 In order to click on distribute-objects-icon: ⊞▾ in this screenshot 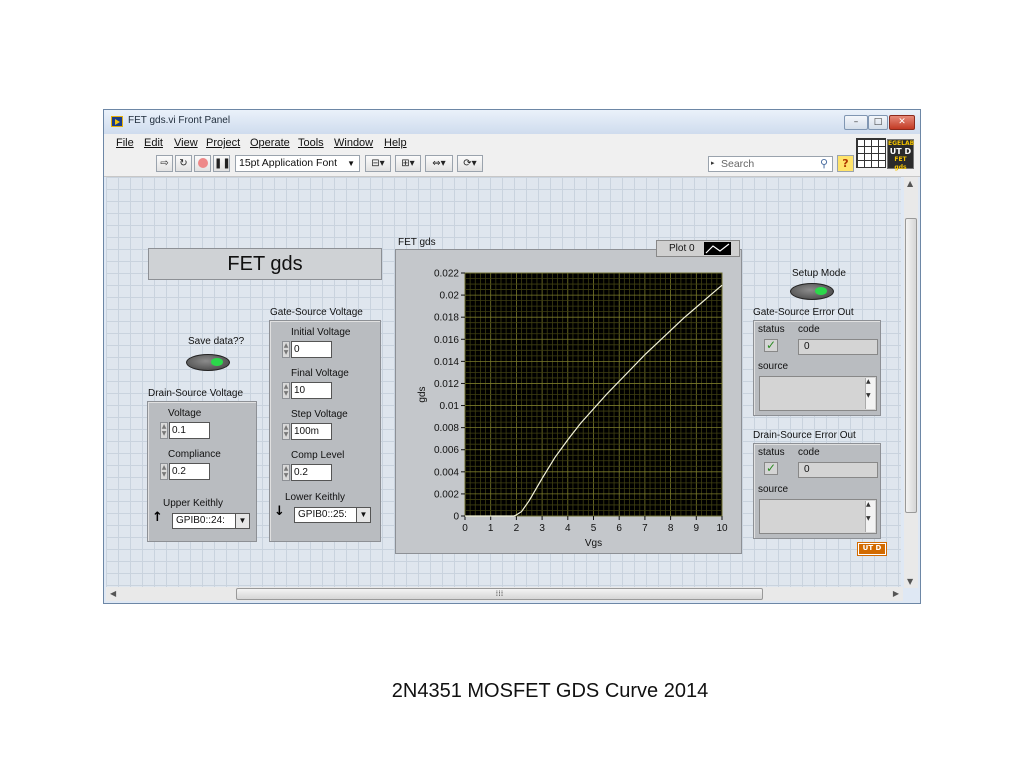, I will do `click(408, 163)`.